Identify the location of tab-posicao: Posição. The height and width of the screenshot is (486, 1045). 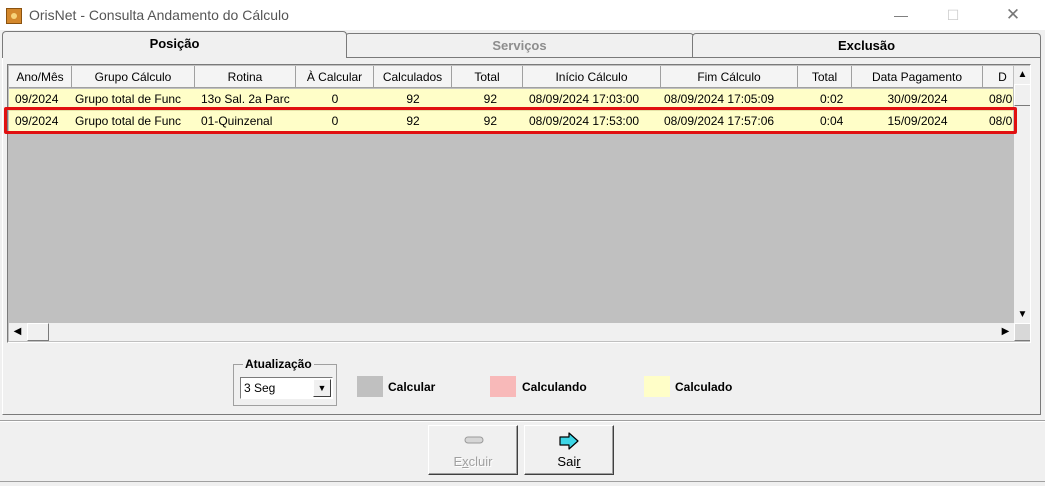
(174, 44).